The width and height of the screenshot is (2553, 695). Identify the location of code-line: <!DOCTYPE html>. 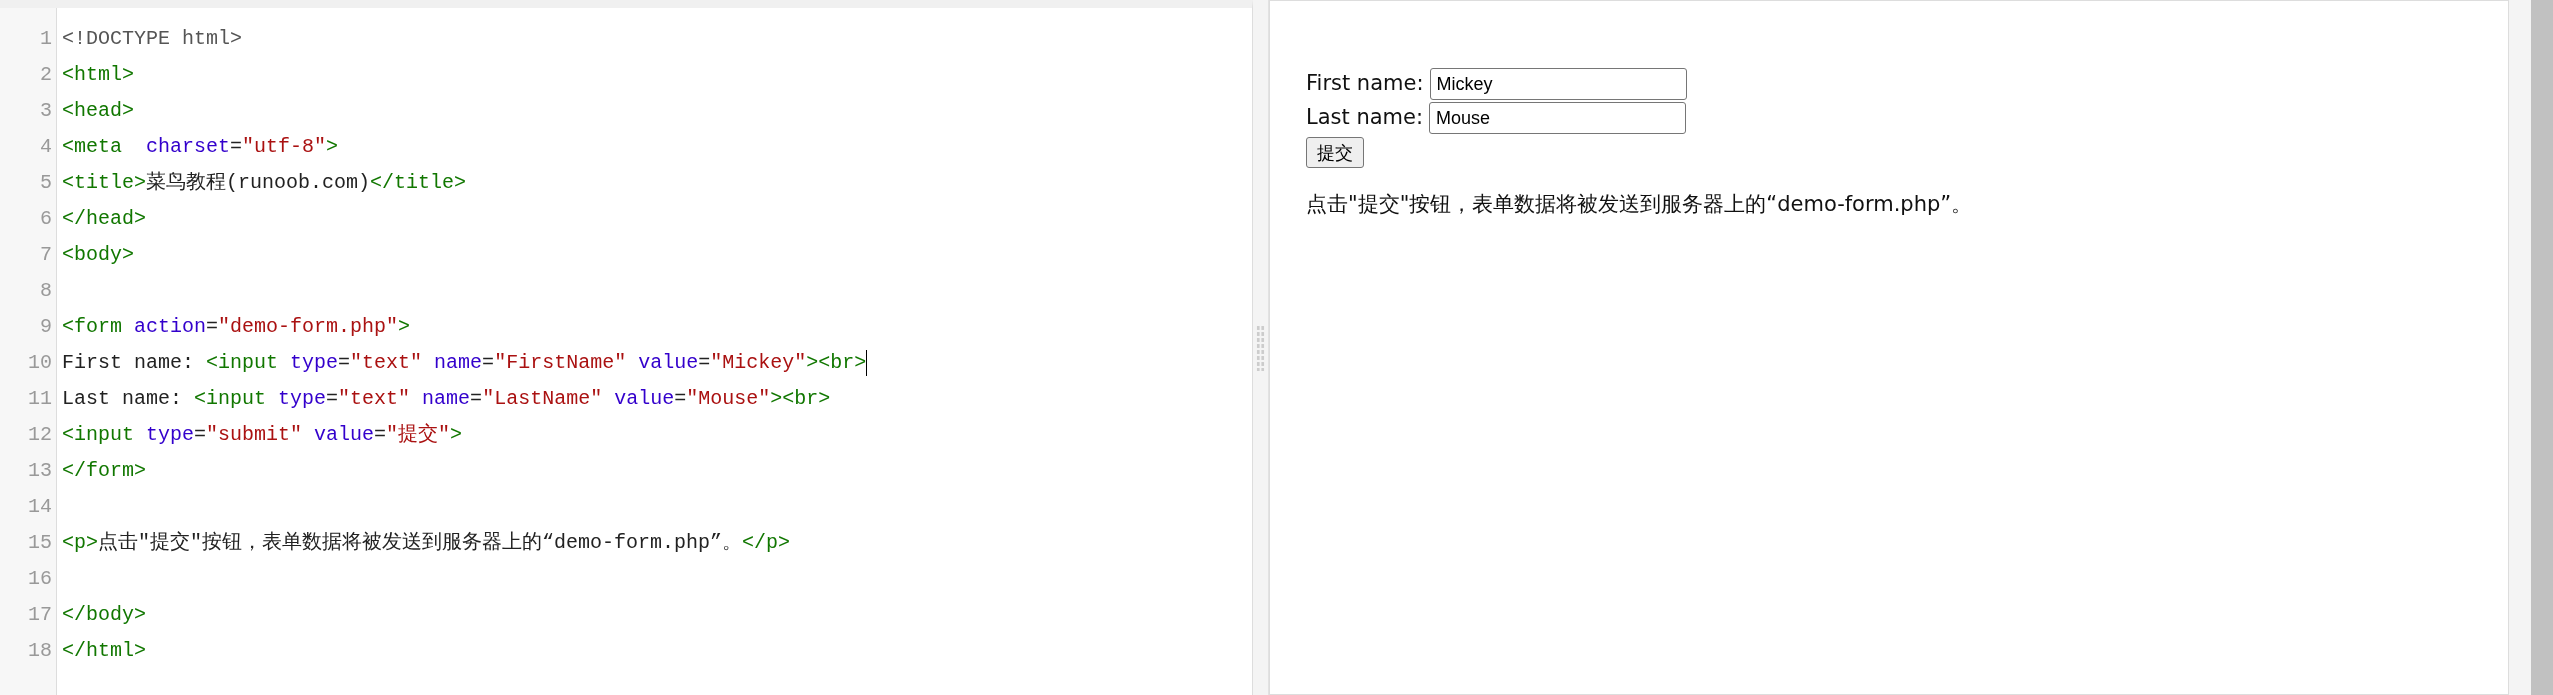
(152, 39).